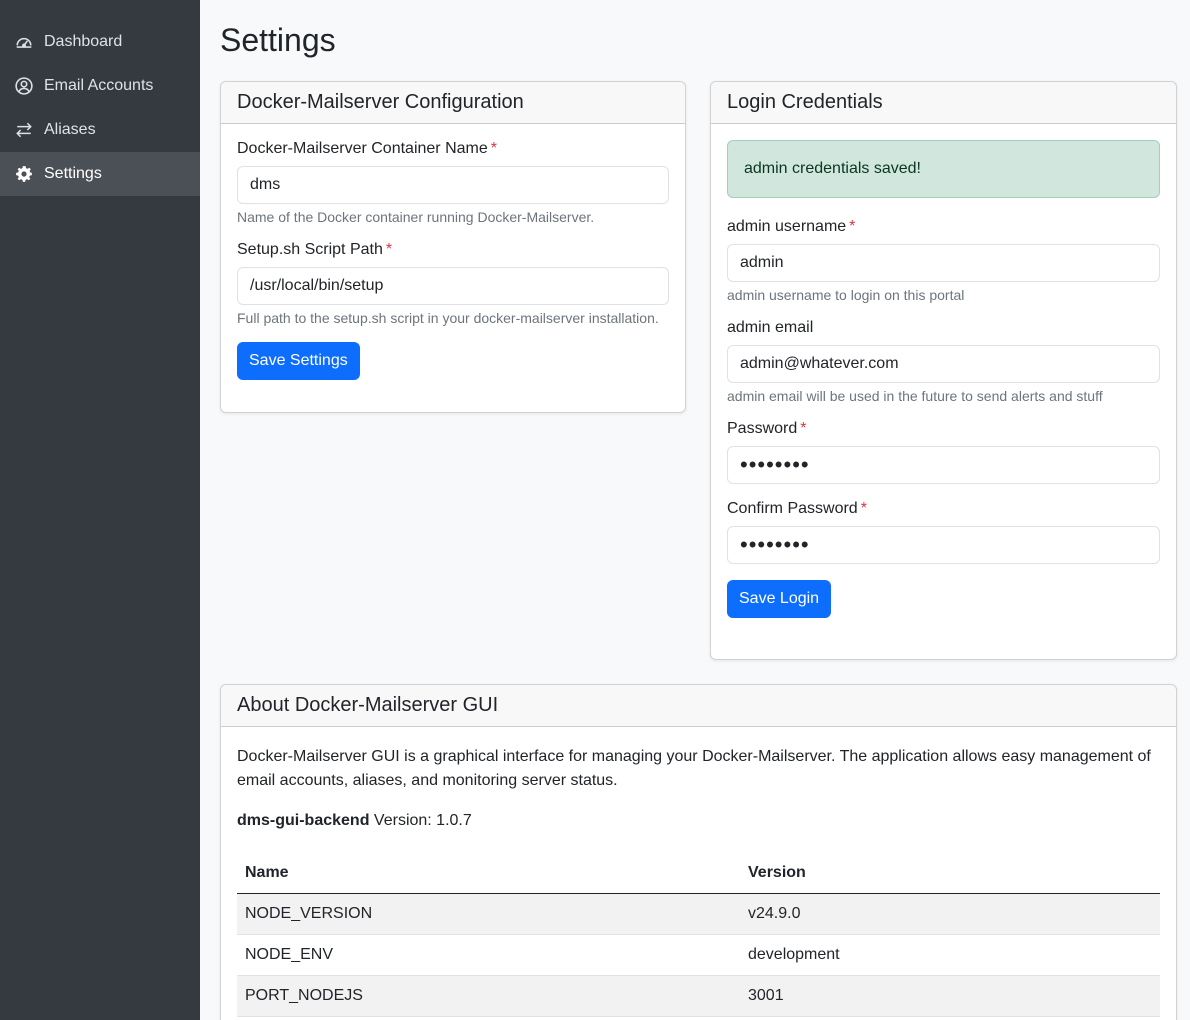 The height and width of the screenshot is (1020, 1190). I want to click on script-path-label: Setup.sh Script Path *, so click(315, 249).